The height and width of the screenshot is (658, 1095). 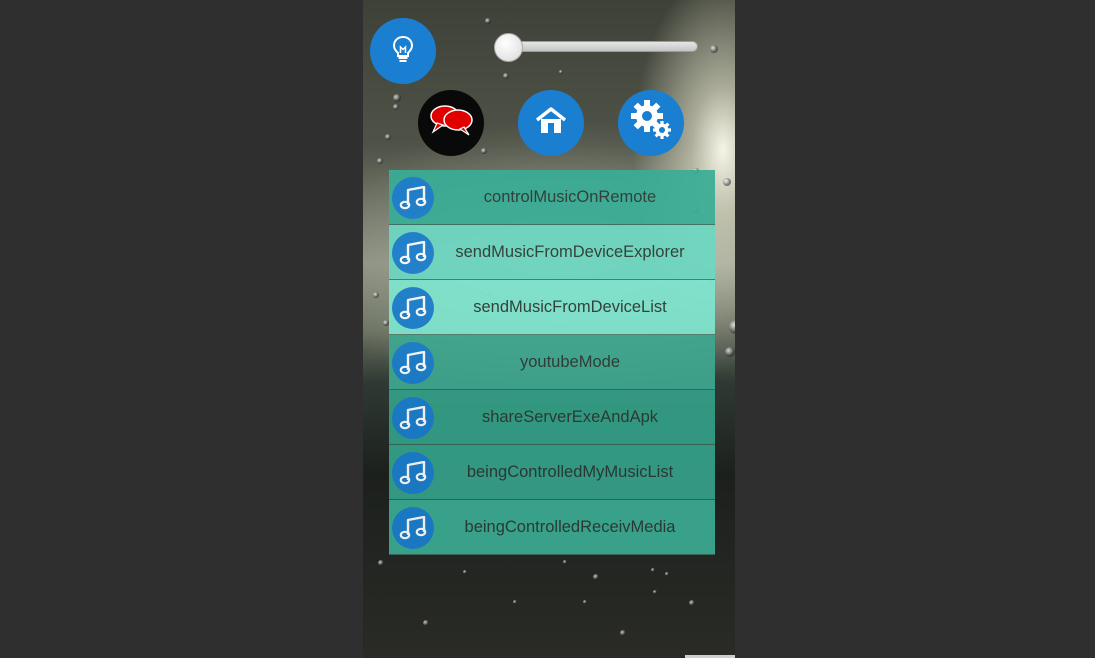 I want to click on list-item-label: beingControlledMyMusicList, so click(x=570, y=472).